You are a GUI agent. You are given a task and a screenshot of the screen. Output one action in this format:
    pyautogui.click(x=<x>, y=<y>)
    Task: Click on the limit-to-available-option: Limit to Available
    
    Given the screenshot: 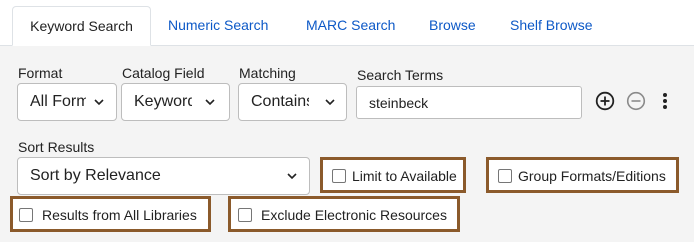 What is the action you would take?
    pyautogui.click(x=393, y=175)
    